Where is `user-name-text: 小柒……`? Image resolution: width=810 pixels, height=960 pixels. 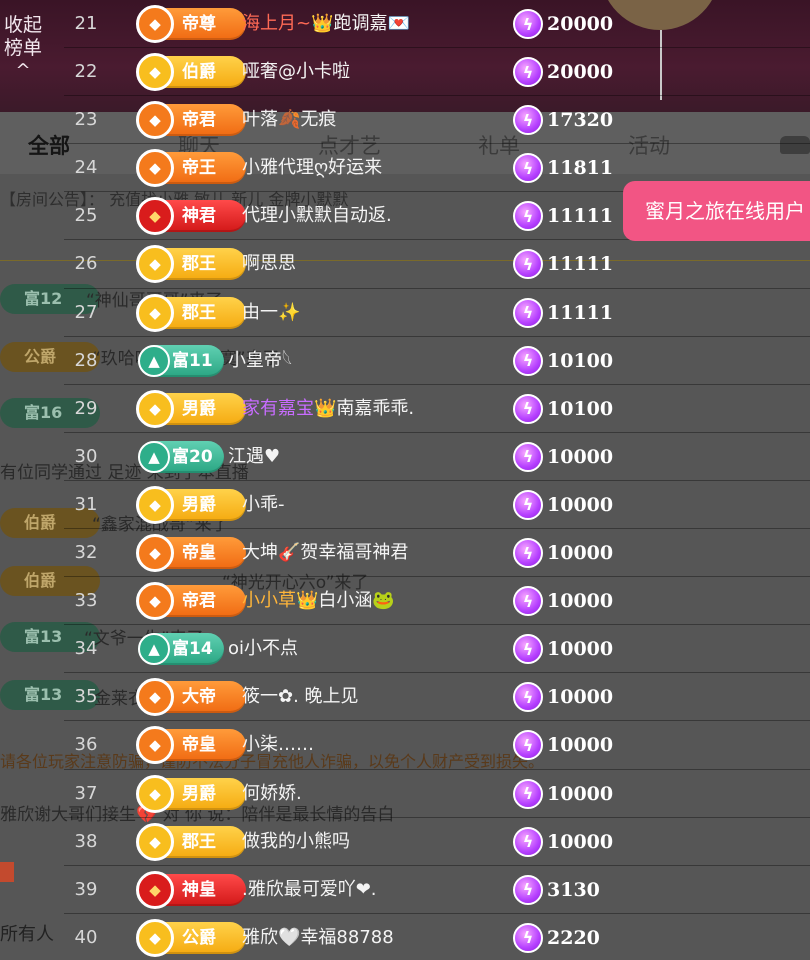 user-name-text: 小柒…… is located at coordinates (278, 745).